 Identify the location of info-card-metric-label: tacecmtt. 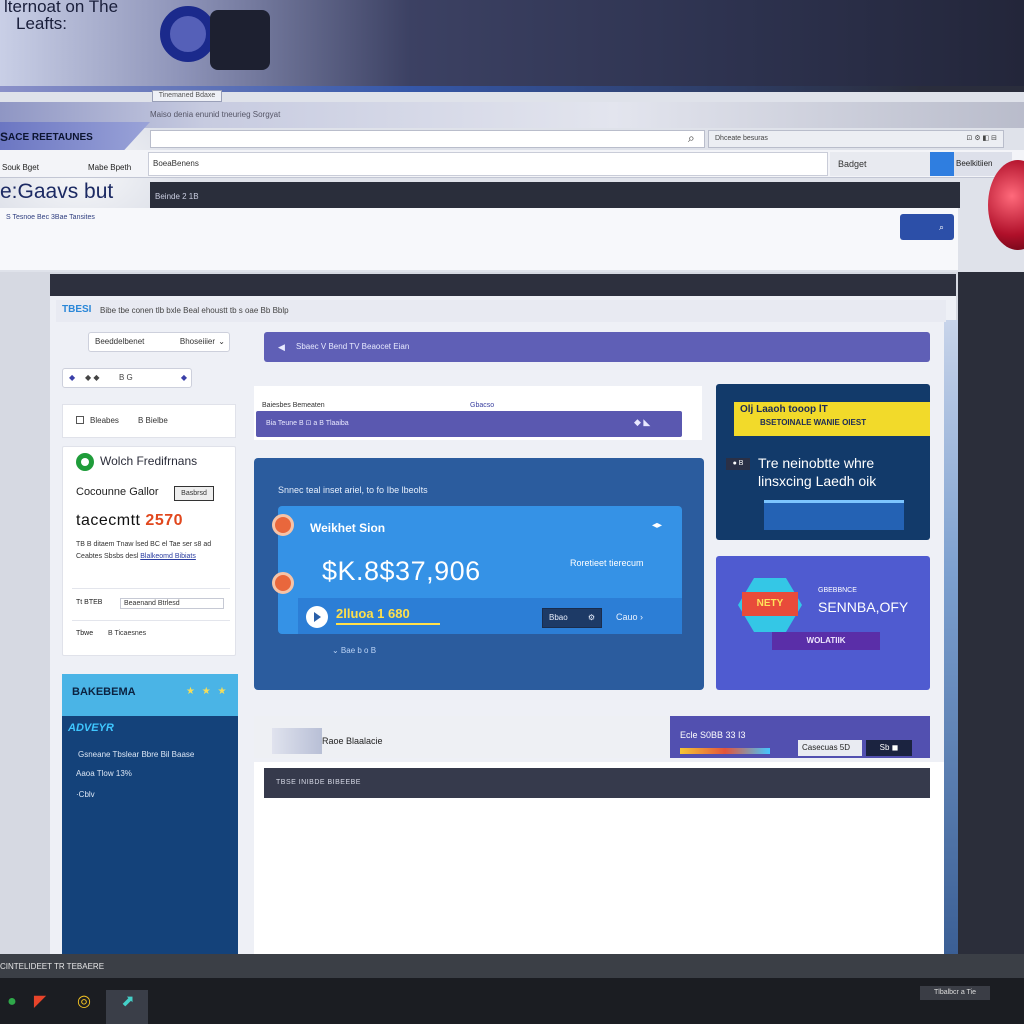
(108, 520).